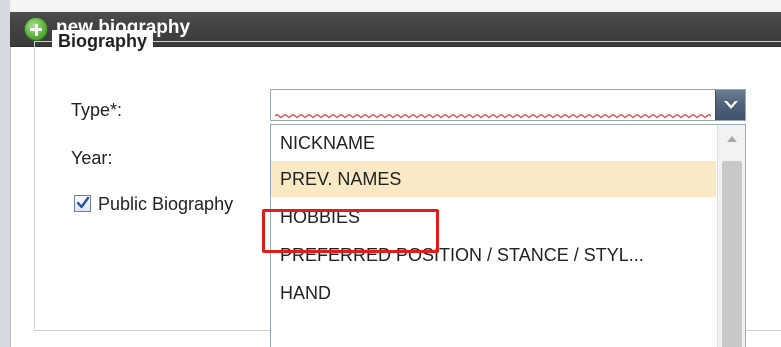 The width and height of the screenshot is (781, 347). Describe the element at coordinates (493, 179) in the screenshot. I see `dropdown-item-selected: PREV. NAMES` at that location.